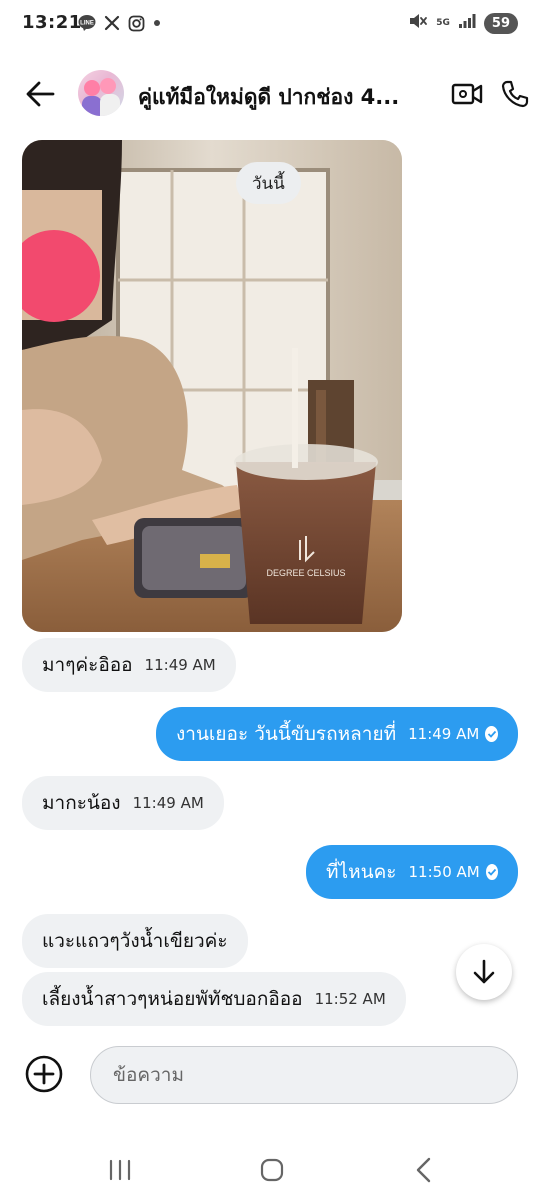 This screenshot has height=1200, width=540. I want to click on video-call-button, so click(467, 94).